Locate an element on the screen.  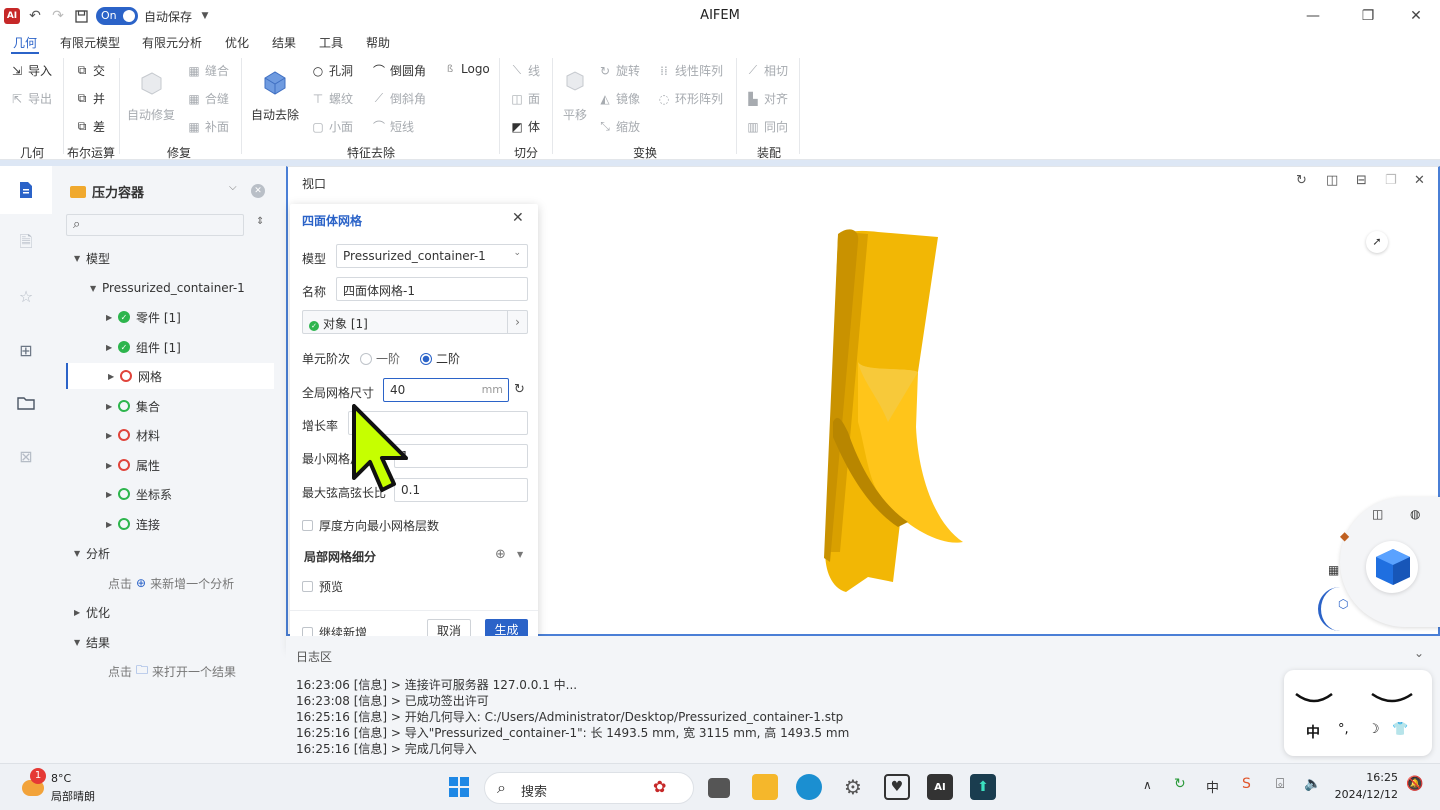
menu-fe-model: 有限元模型 is located at coordinates (90, 42).